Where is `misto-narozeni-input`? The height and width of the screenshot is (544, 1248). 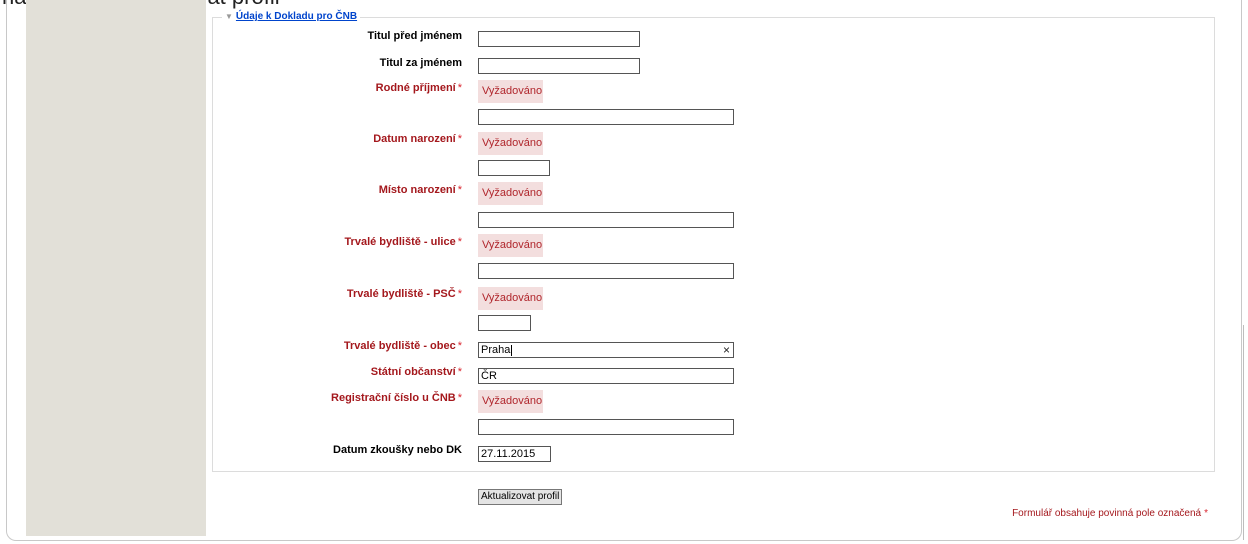 misto-narozeni-input is located at coordinates (606, 220).